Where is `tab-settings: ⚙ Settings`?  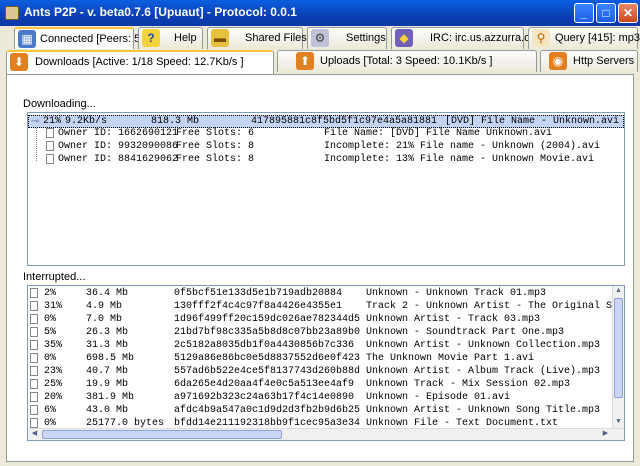 tab-settings: ⚙ Settings is located at coordinates (347, 38).